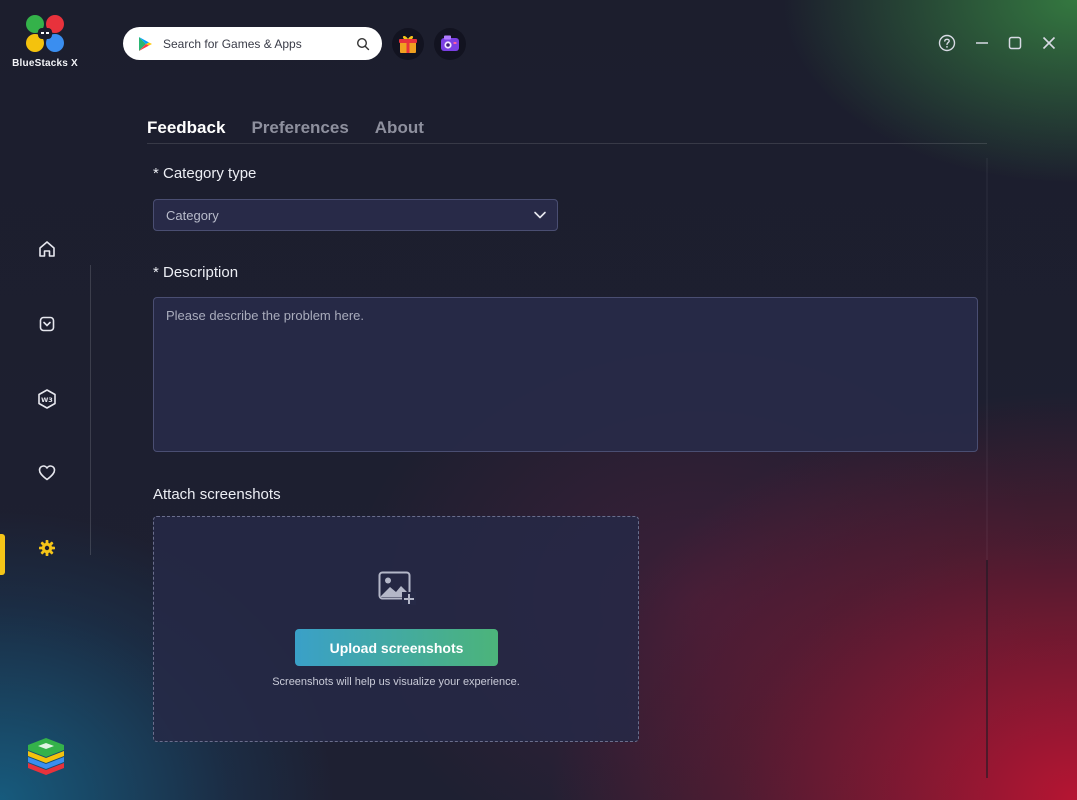  What do you see at coordinates (396, 647) in the screenshot?
I see `upload-screenshots-button: Upload screenshots` at bounding box center [396, 647].